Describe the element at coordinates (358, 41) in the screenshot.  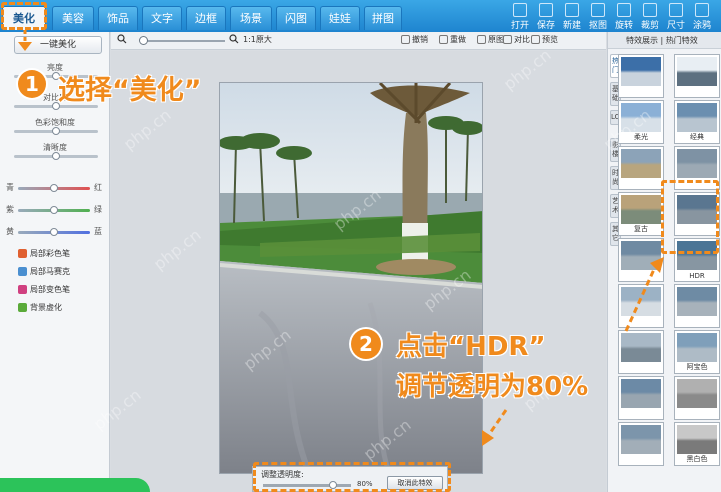
I see `canvas-toolbar: 1:1原大 撤销 重做 原图 对比 预览` at that location.